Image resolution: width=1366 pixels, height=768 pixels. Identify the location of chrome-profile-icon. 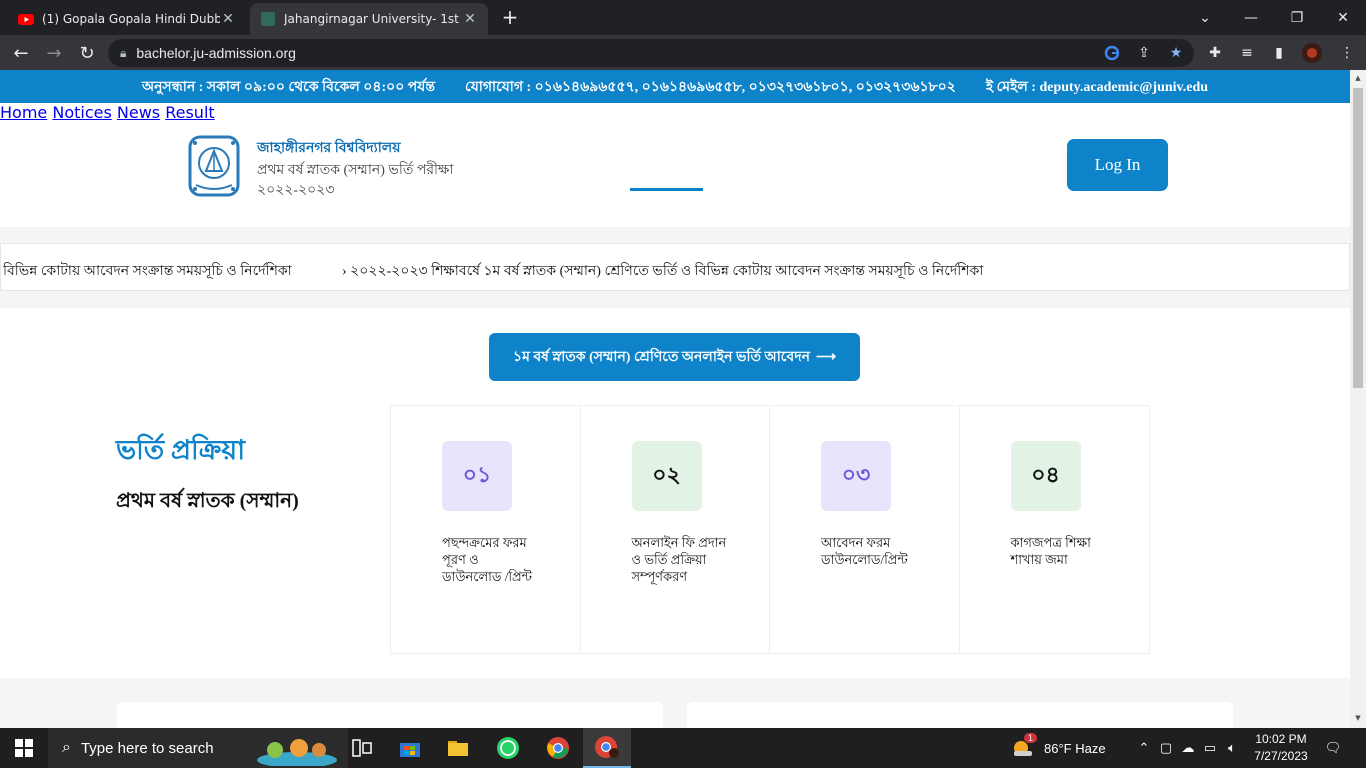
(607, 748).